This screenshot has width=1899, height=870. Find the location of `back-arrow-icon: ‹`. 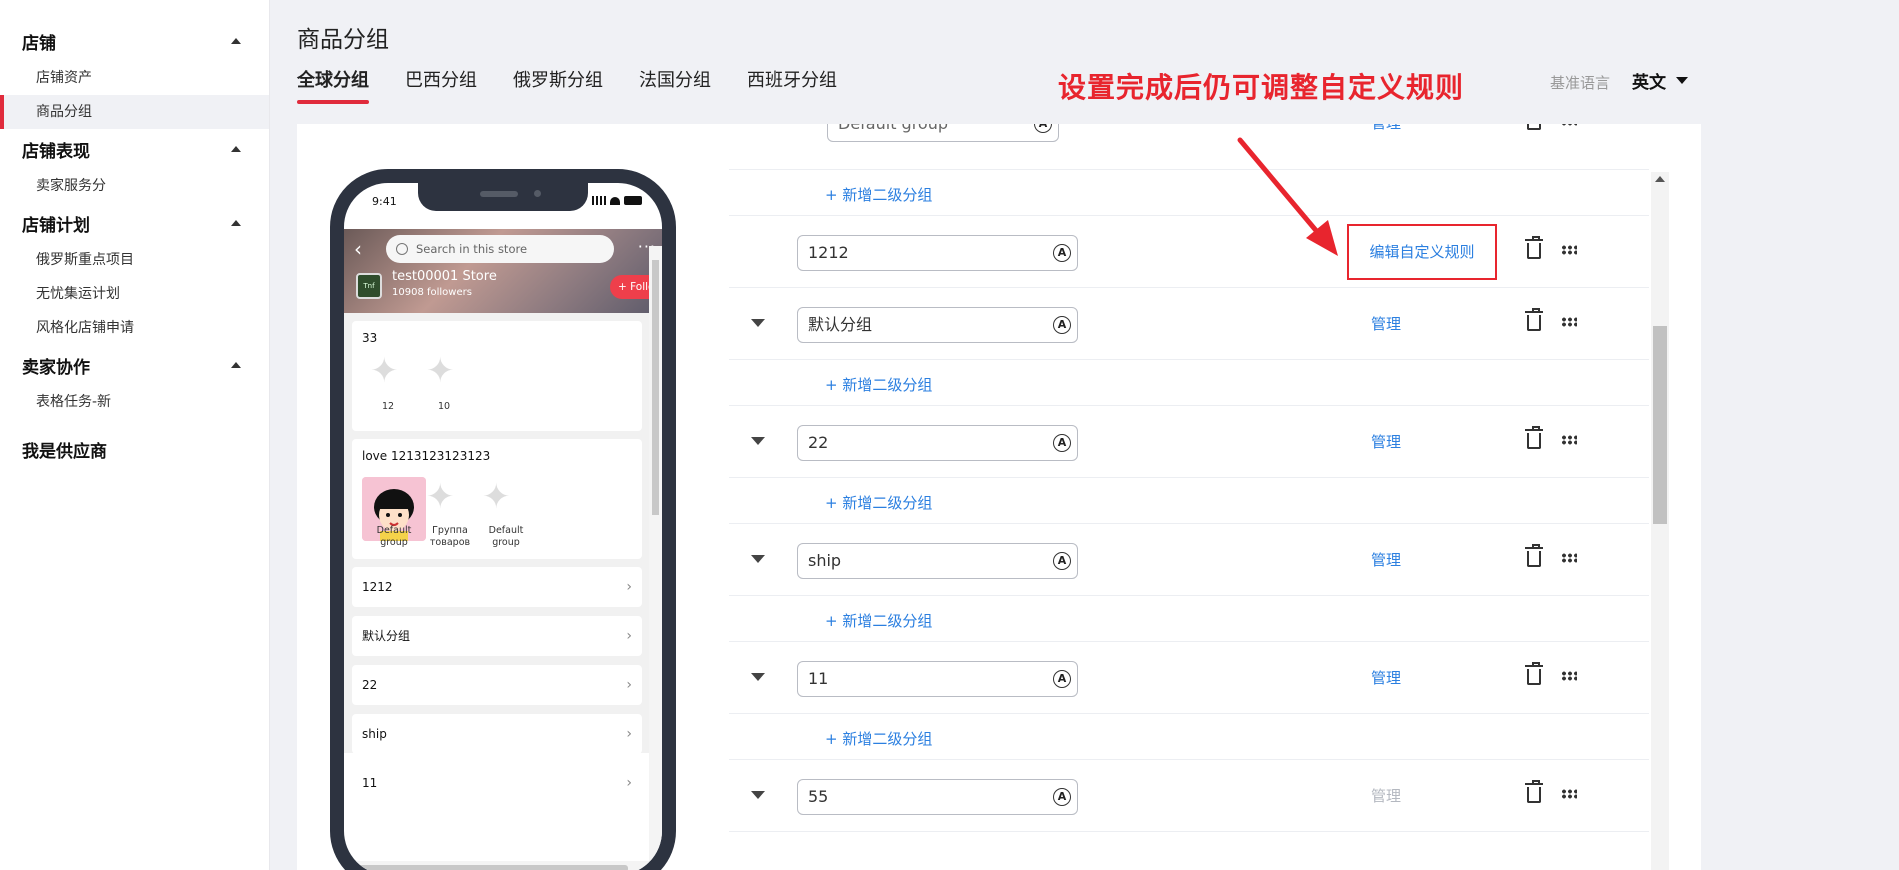

back-arrow-icon: ‹ is located at coordinates (358, 249).